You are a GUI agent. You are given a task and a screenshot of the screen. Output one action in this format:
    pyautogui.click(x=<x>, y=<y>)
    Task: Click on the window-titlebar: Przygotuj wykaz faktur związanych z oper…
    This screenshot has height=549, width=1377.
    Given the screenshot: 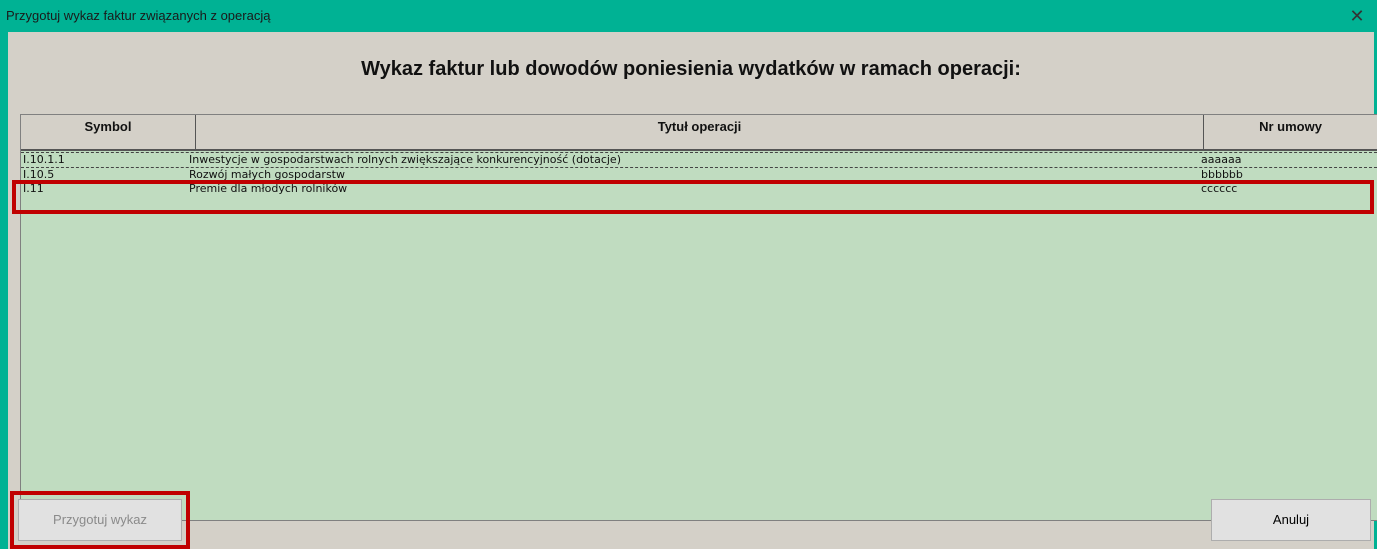 What is the action you would take?
    pyautogui.click(x=688, y=16)
    